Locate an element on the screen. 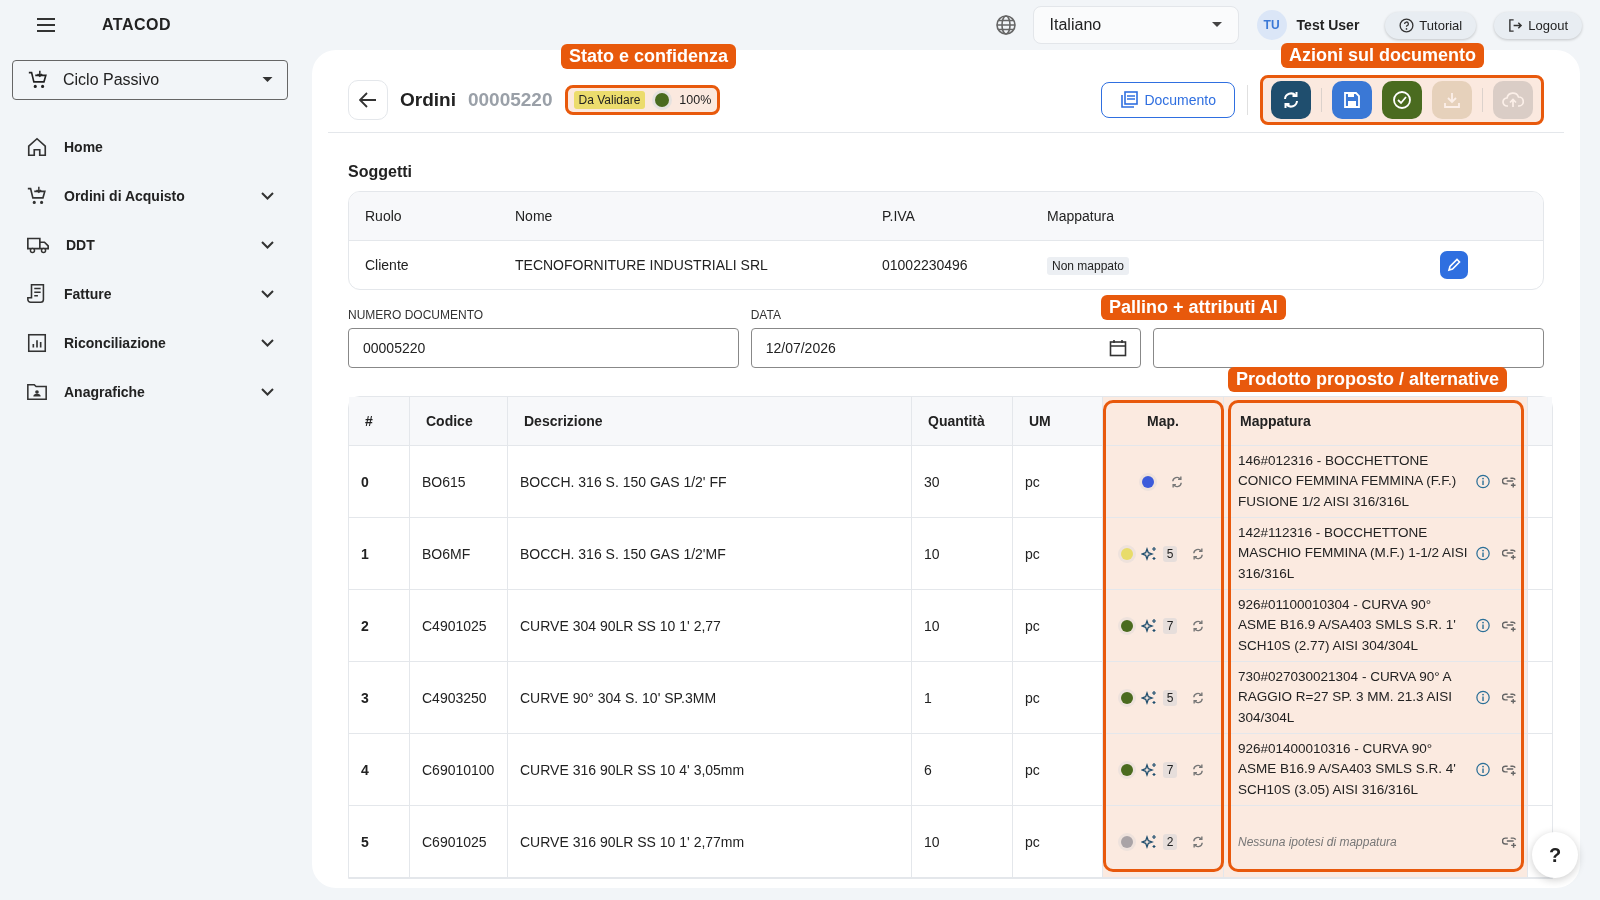  menu-icon is located at coordinates (46, 25).